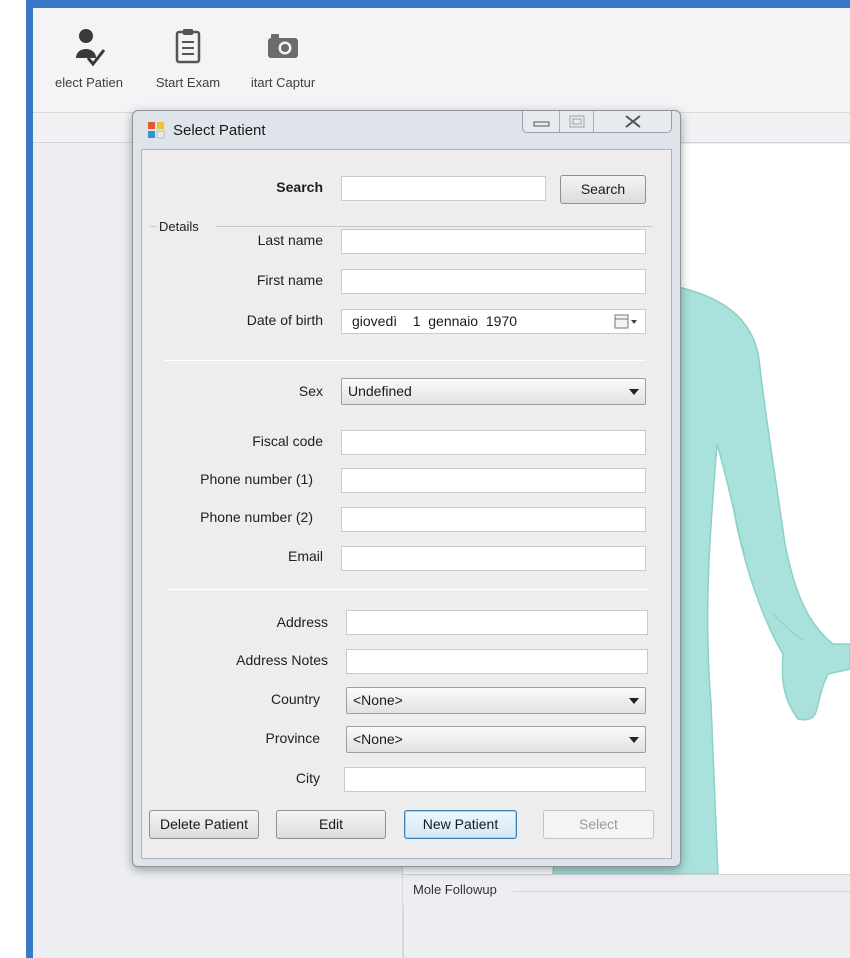  What do you see at coordinates (284, 320) in the screenshot?
I see `date-of-birth-label: Date of birth` at bounding box center [284, 320].